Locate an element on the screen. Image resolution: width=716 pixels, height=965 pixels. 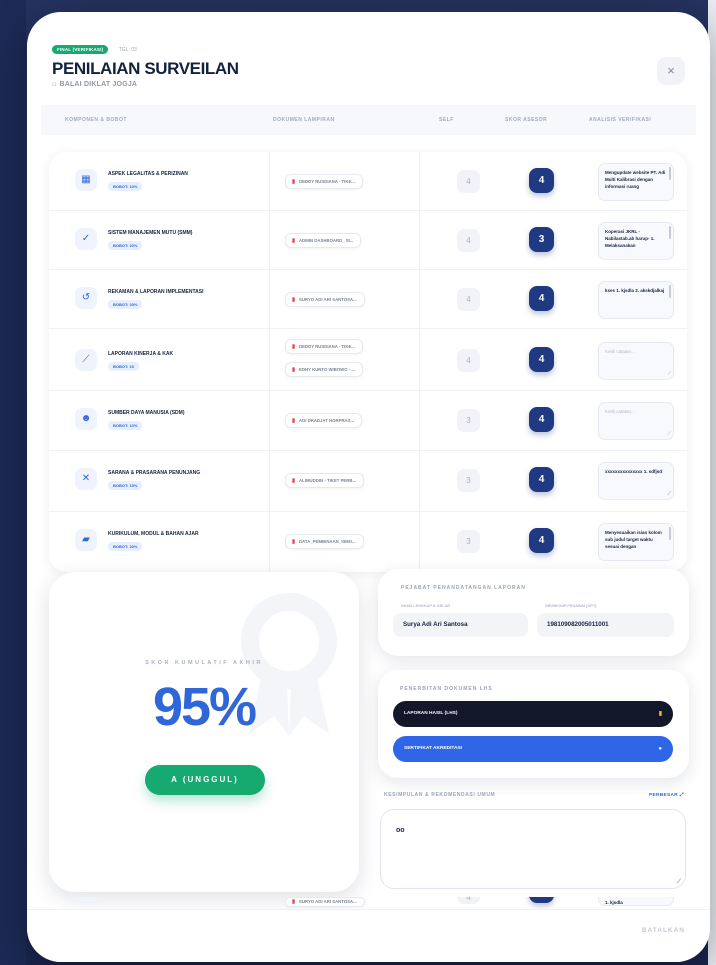
date-label: TGL: 03 is located at coordinates (127, 50).